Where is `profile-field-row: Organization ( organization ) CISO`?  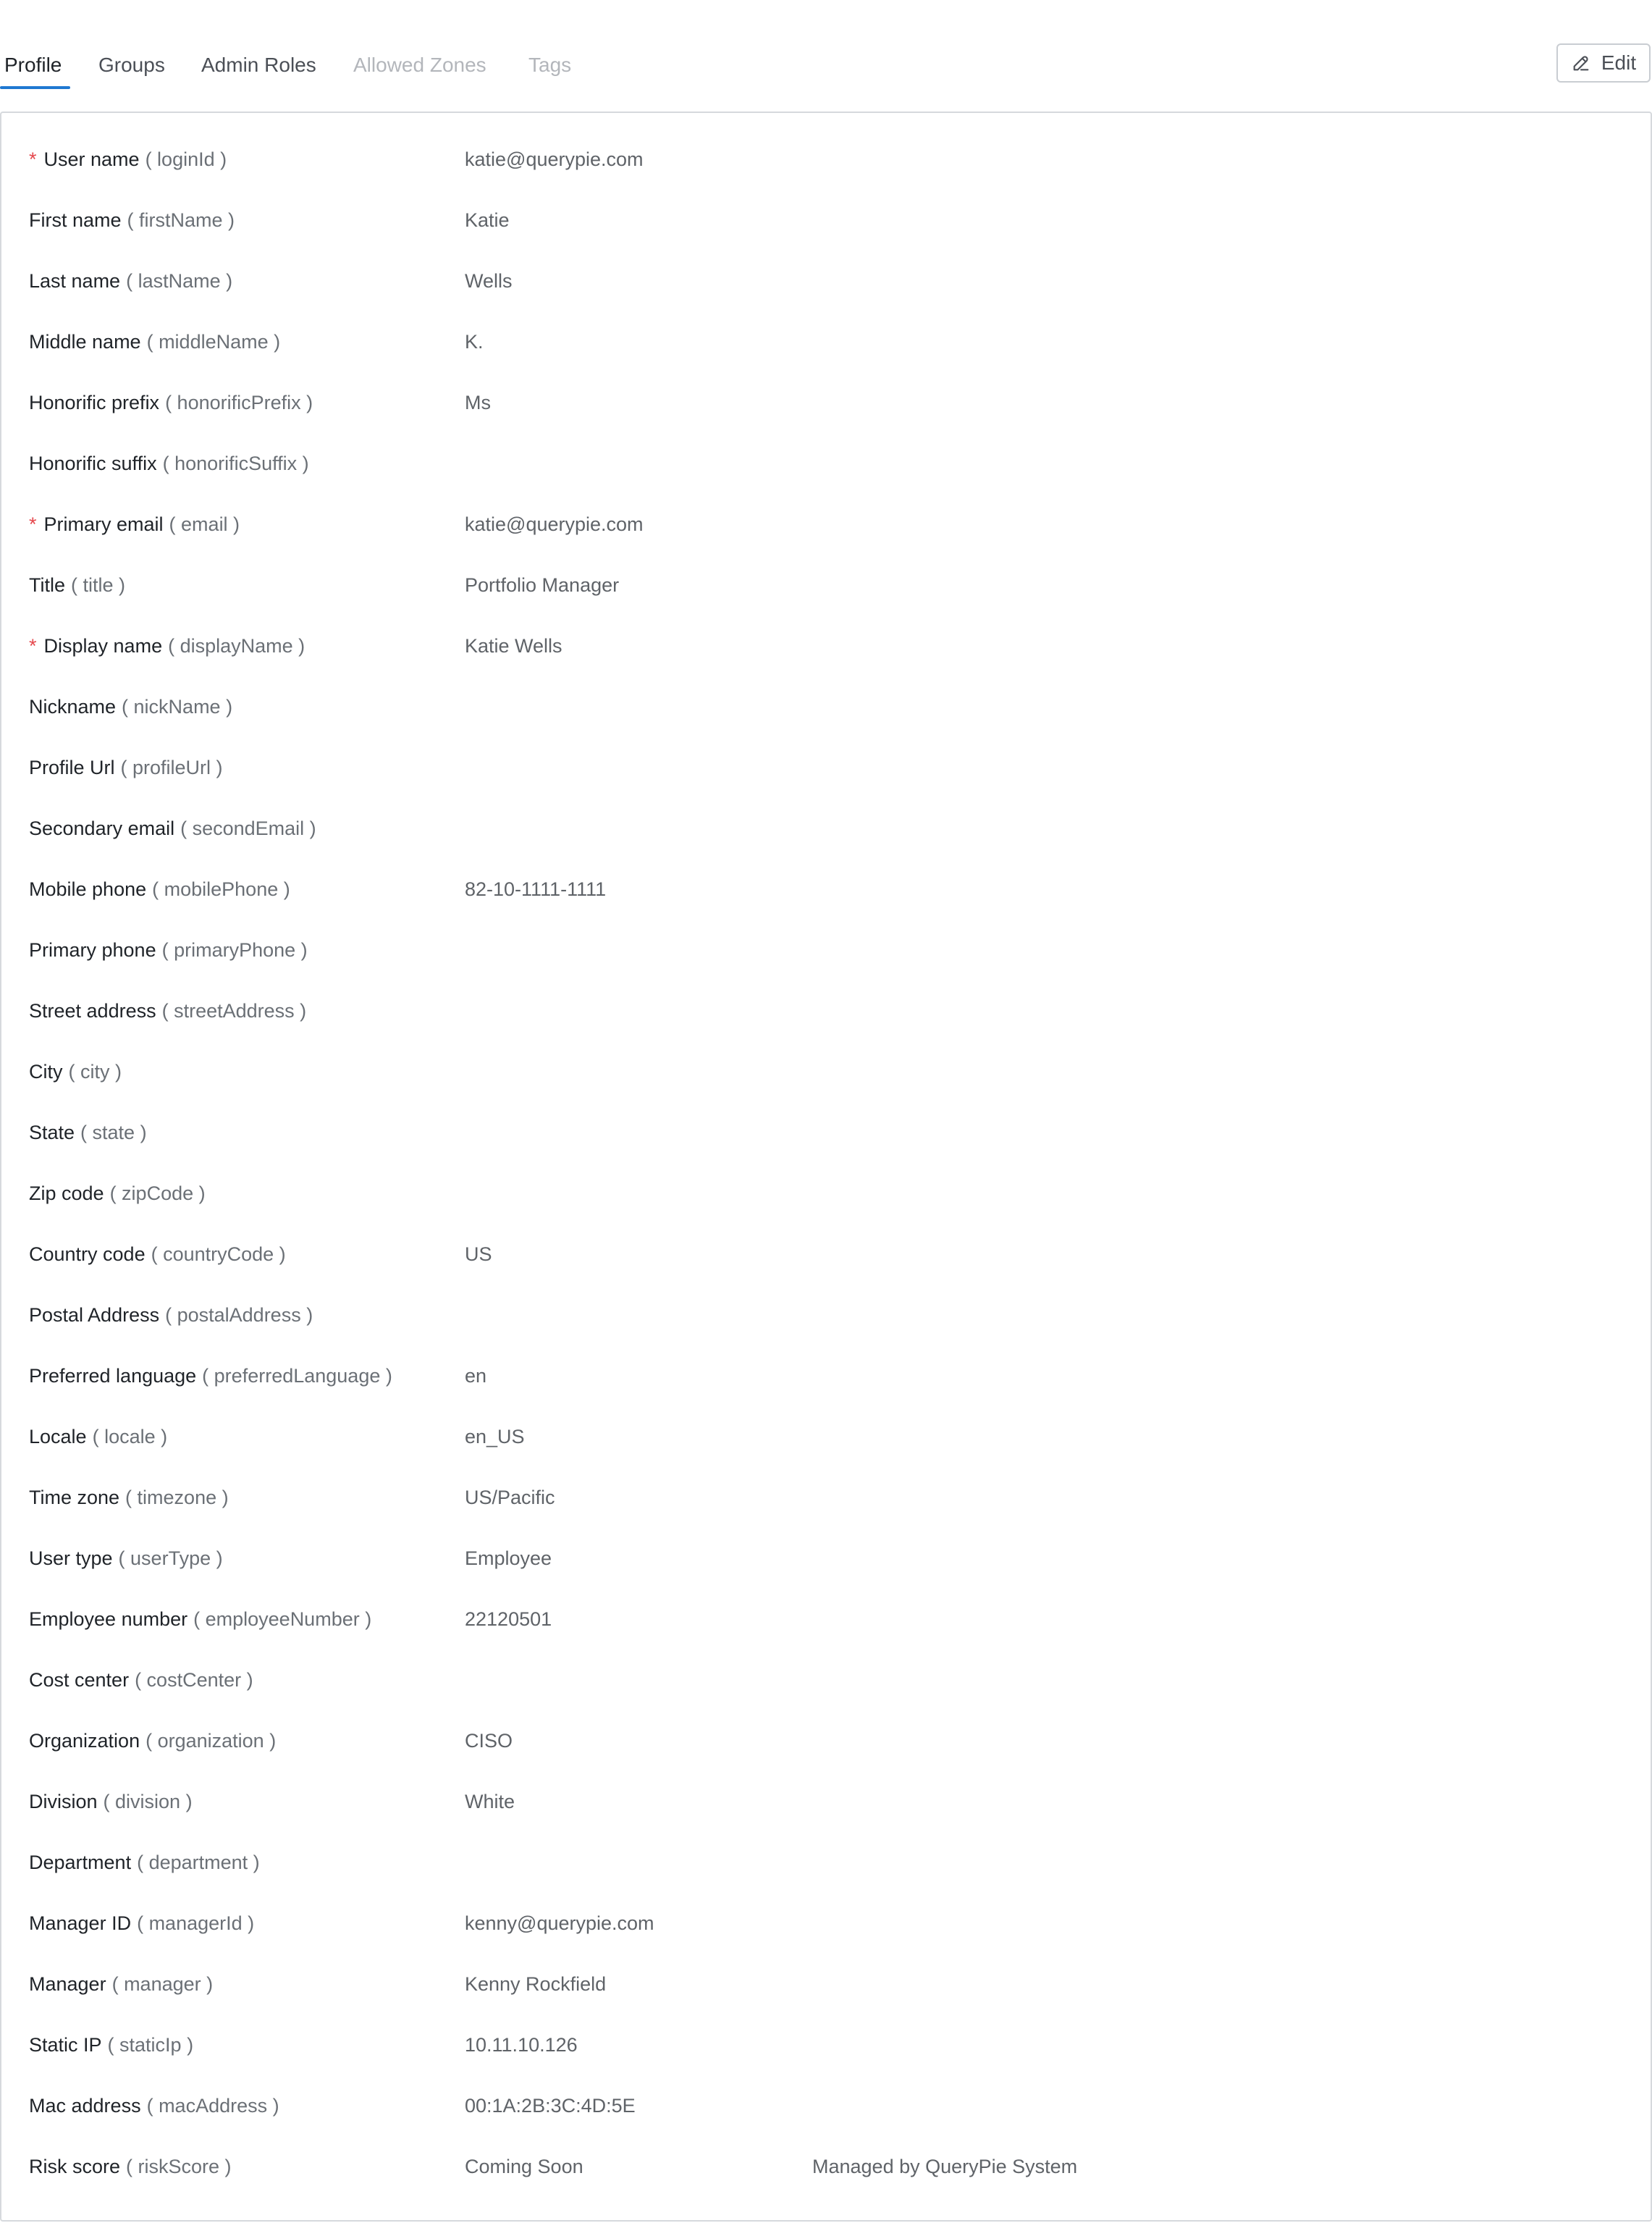 profile-field-row: Organization ( organization ) CISO is located at coordinates (840, 1740).